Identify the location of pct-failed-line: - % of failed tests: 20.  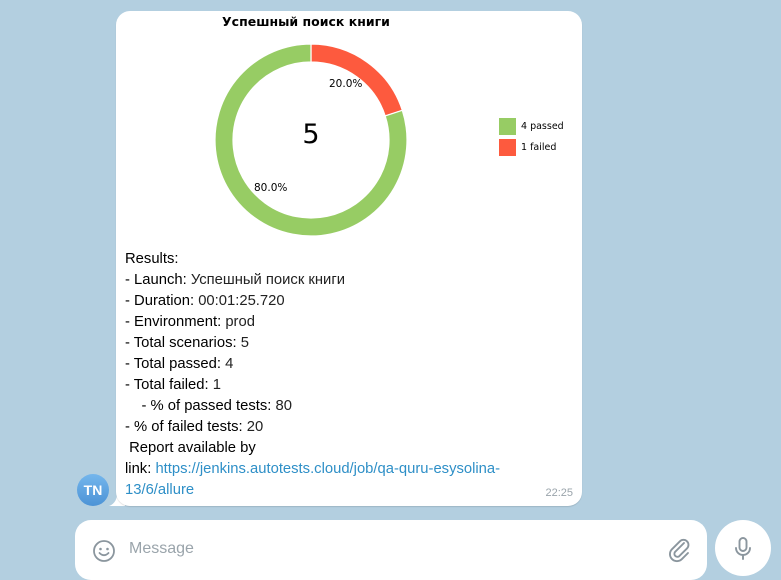
(340, 427).